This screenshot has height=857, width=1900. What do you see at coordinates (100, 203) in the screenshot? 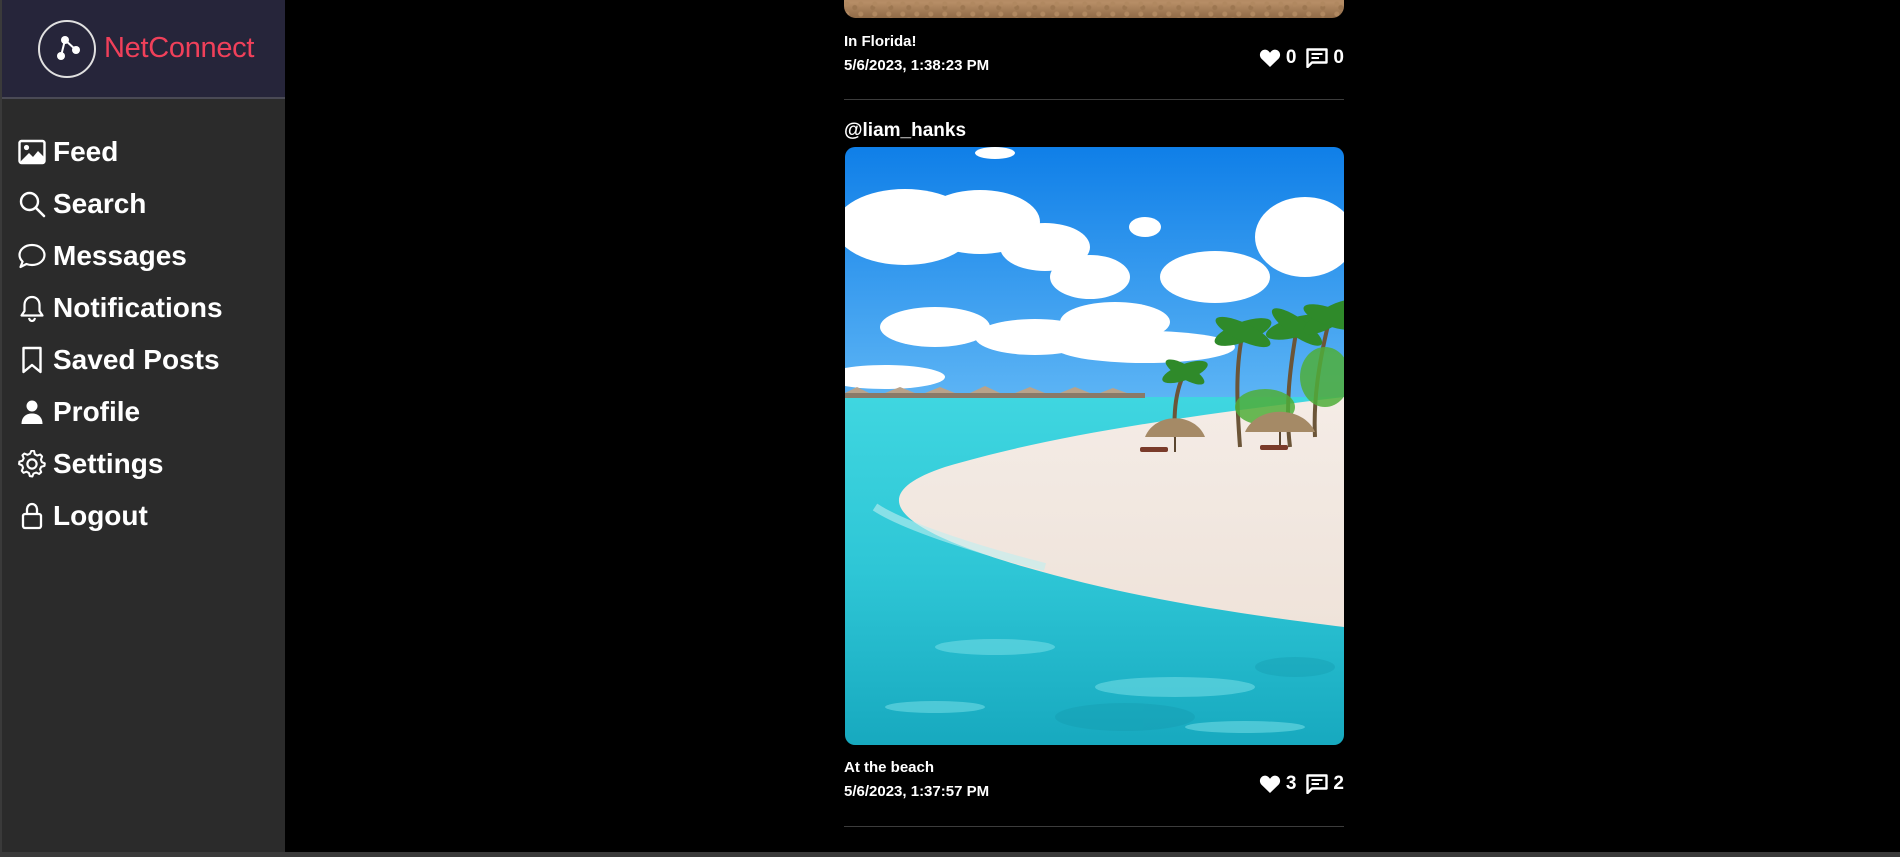
I see `sidebar-item-label: Search` at bounding box center [100, 203].